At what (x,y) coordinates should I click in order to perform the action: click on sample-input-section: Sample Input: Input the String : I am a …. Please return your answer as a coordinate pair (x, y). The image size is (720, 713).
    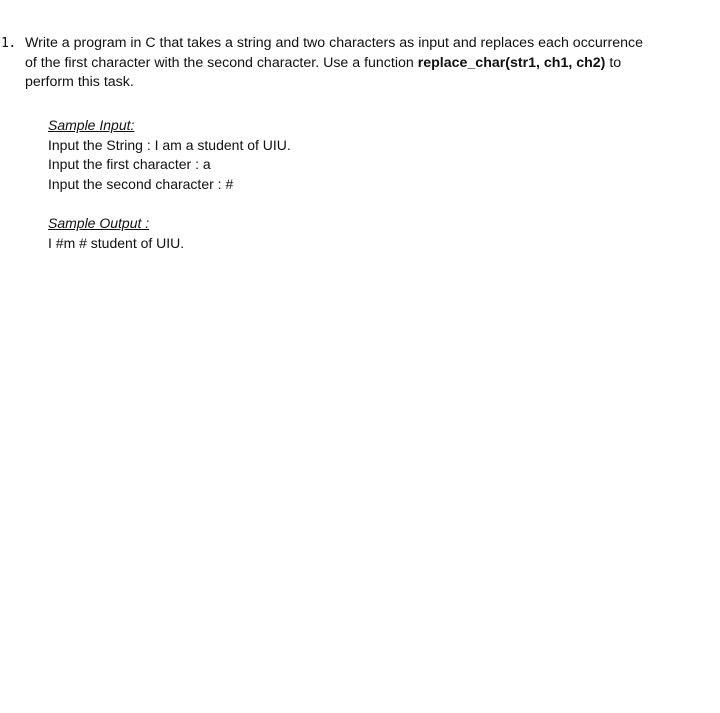
    Looking at the image, I should click on (169, 155).